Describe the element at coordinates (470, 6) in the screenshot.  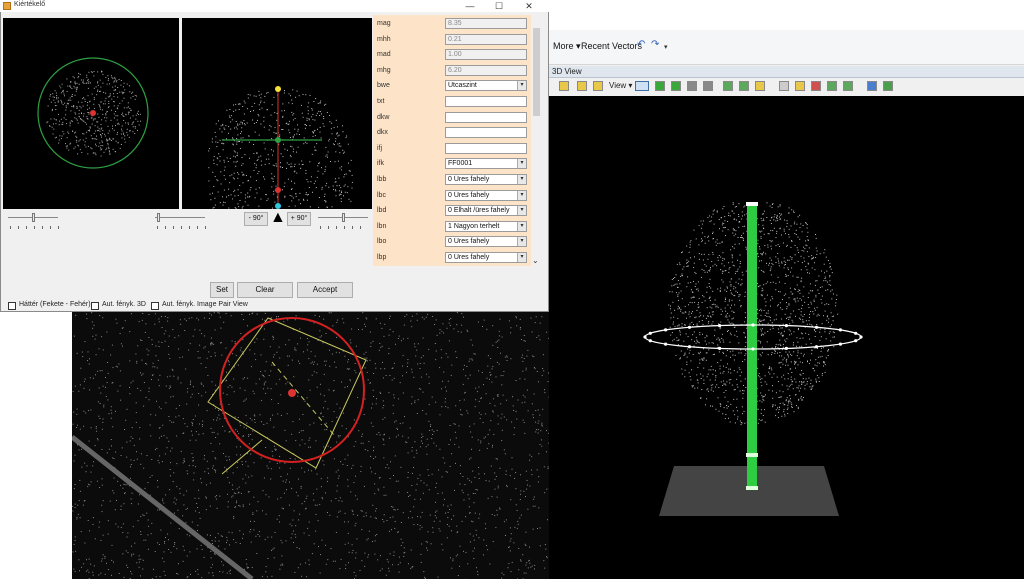
I see `minimize-button: —` at that location.